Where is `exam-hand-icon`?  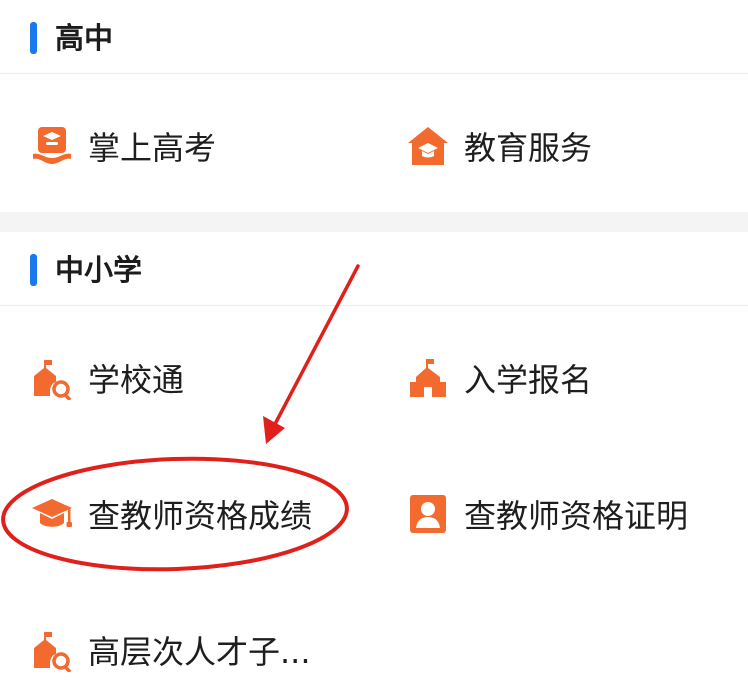
exam-hand-icon is located at coordinates (52, 146).